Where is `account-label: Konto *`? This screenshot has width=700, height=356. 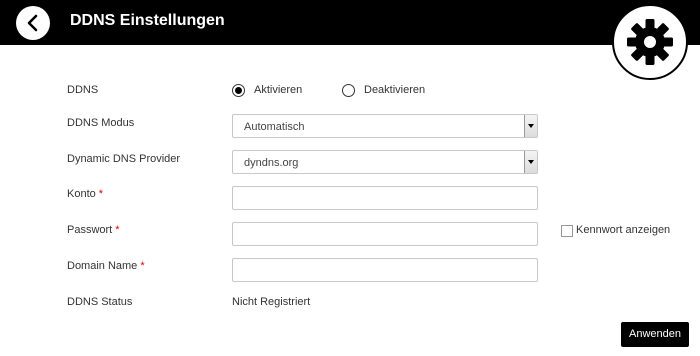 account-label: Konto * is located at coordinates (85, 194).